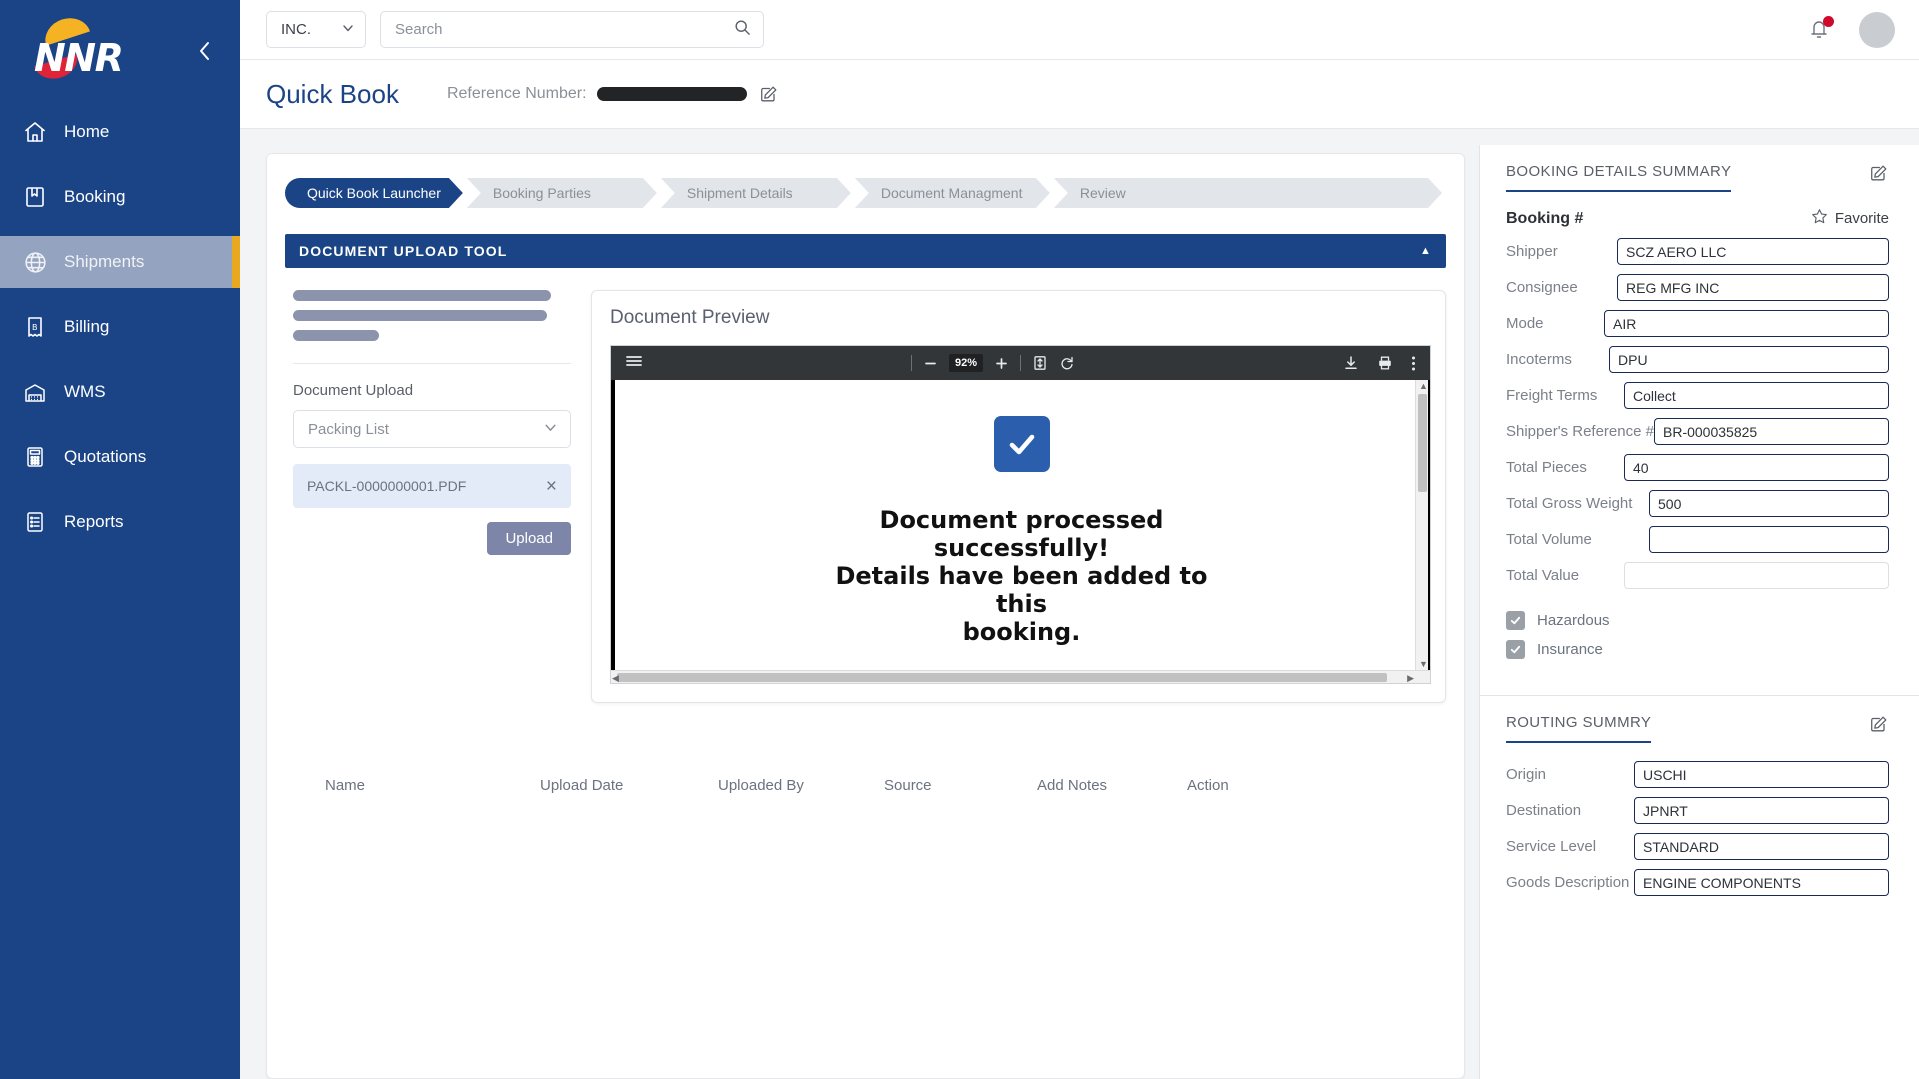 Image resolution: width=1919 pixels, height=1079 pixels. I want to click on pdf-horizontal-scroll-thumb, so click(1002, 677).